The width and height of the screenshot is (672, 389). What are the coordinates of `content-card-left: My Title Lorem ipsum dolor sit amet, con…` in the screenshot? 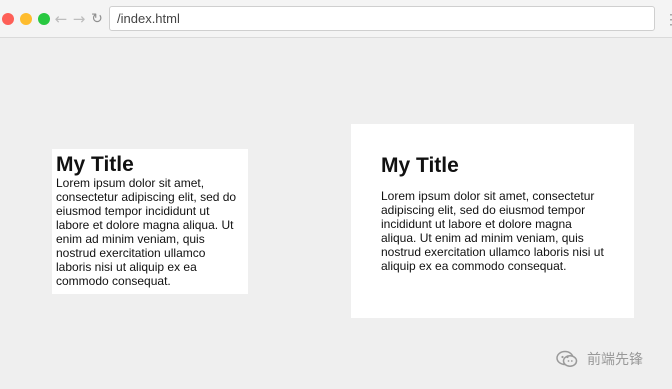 It's located at (150, 221).